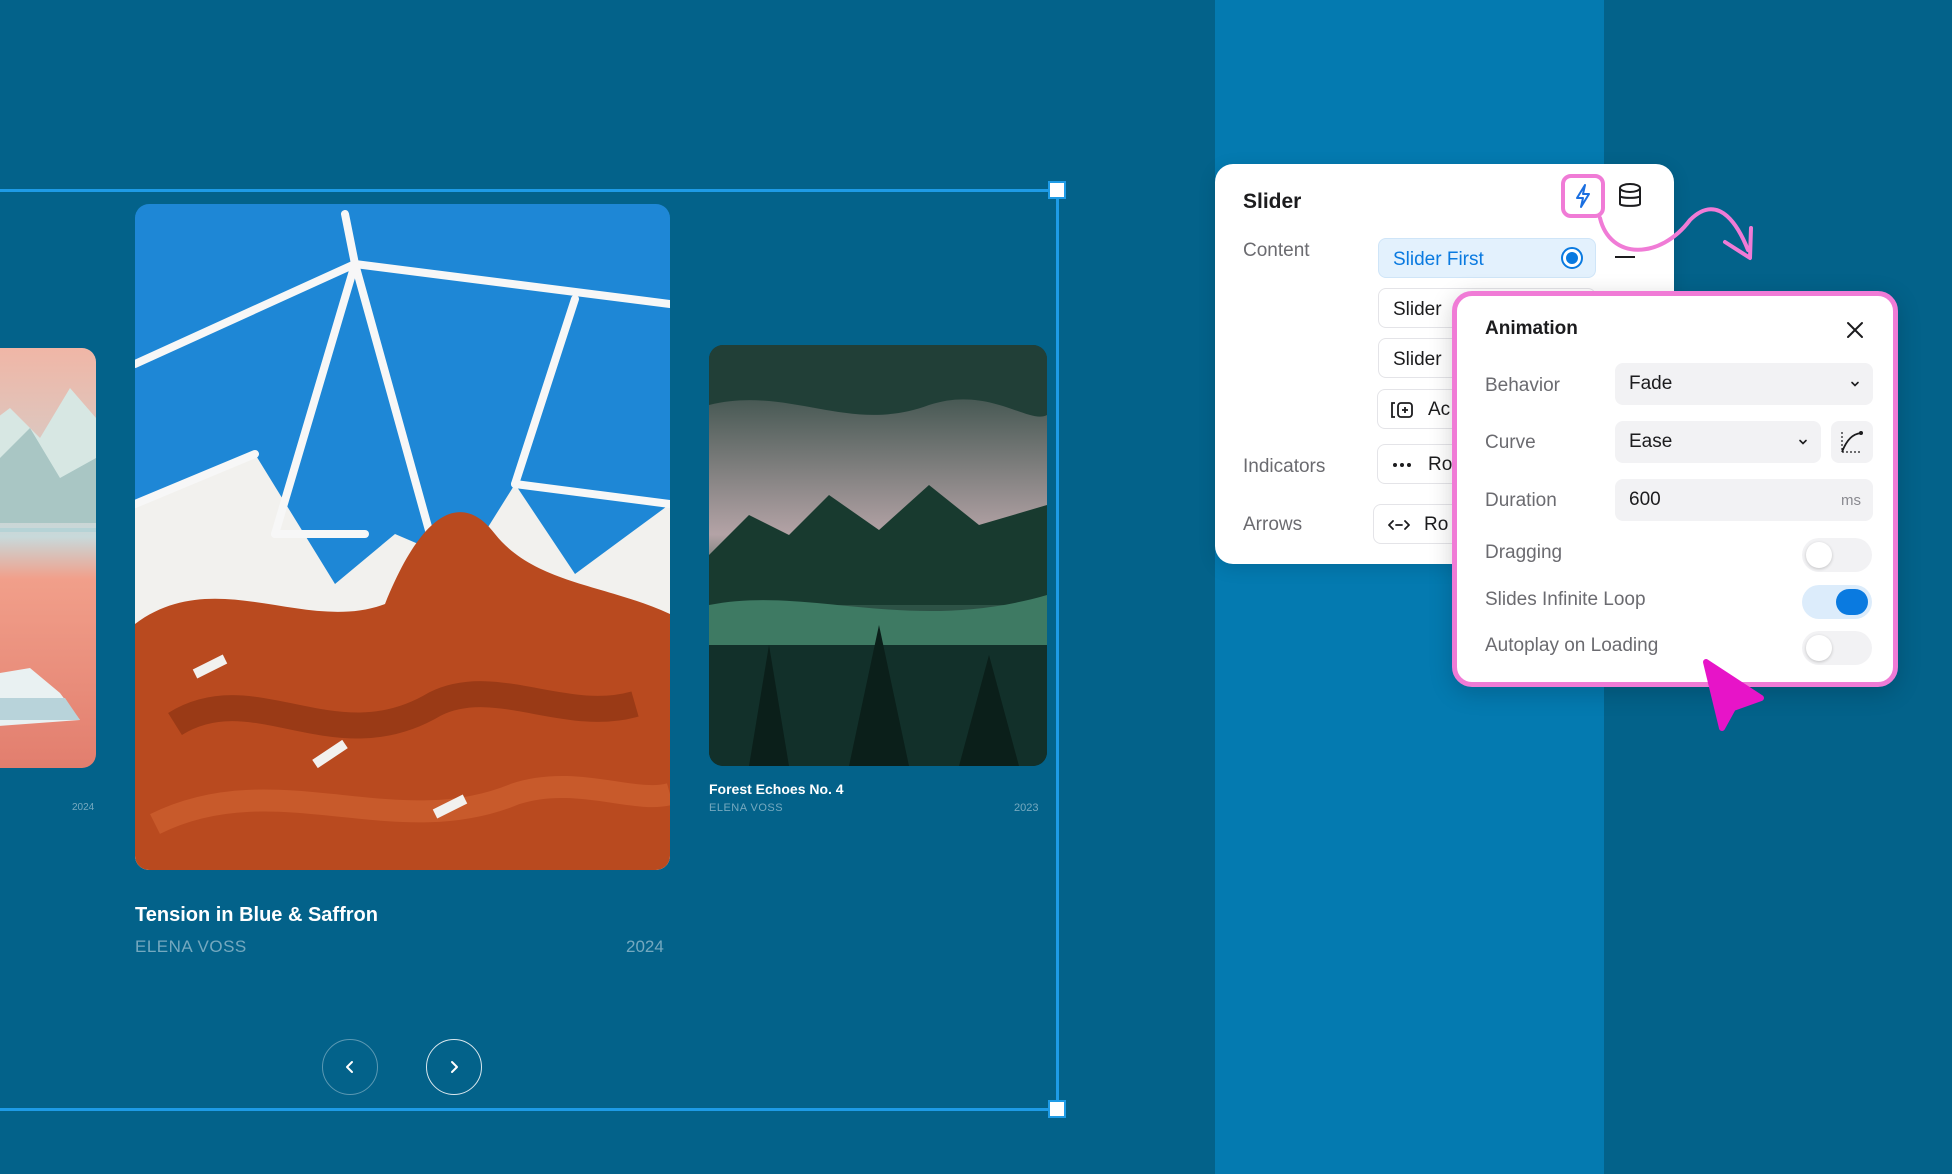 This screenshot has height=1174, width=1952. Describe the element at coordinates (1651, 383) in the screenshot. I see `behavior-value: Fade` at that location.